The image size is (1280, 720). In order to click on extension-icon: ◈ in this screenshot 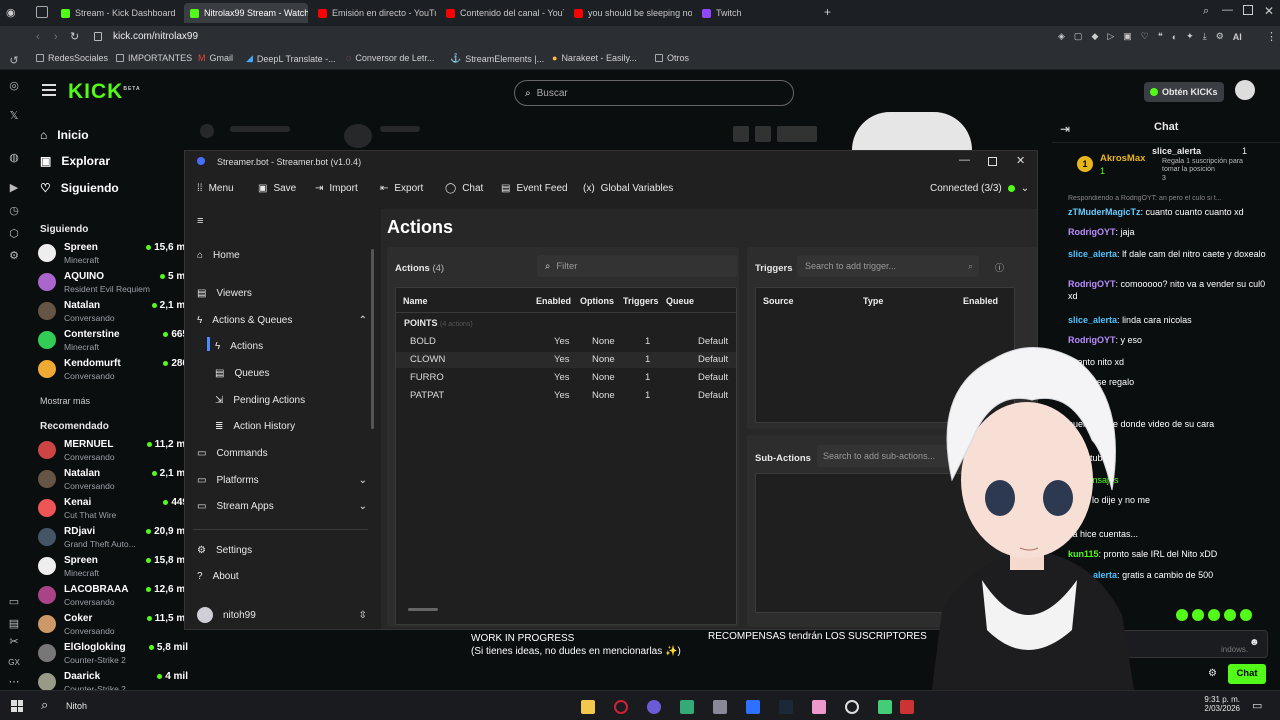, I will do `click(1061, 36)`.